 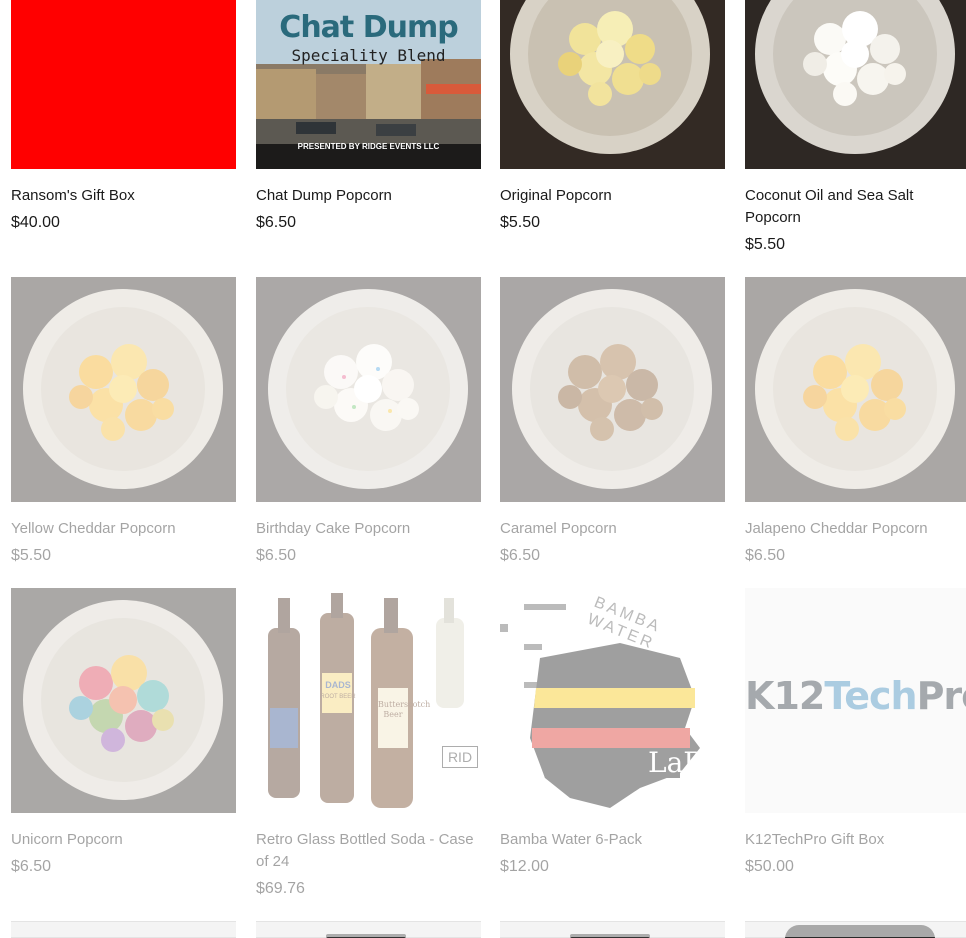 What do you see at coordinates (123, 529) in the screenshot?
I see `product-name: Yellow Cheddar Popcorn` at bounding box center [123, 529].